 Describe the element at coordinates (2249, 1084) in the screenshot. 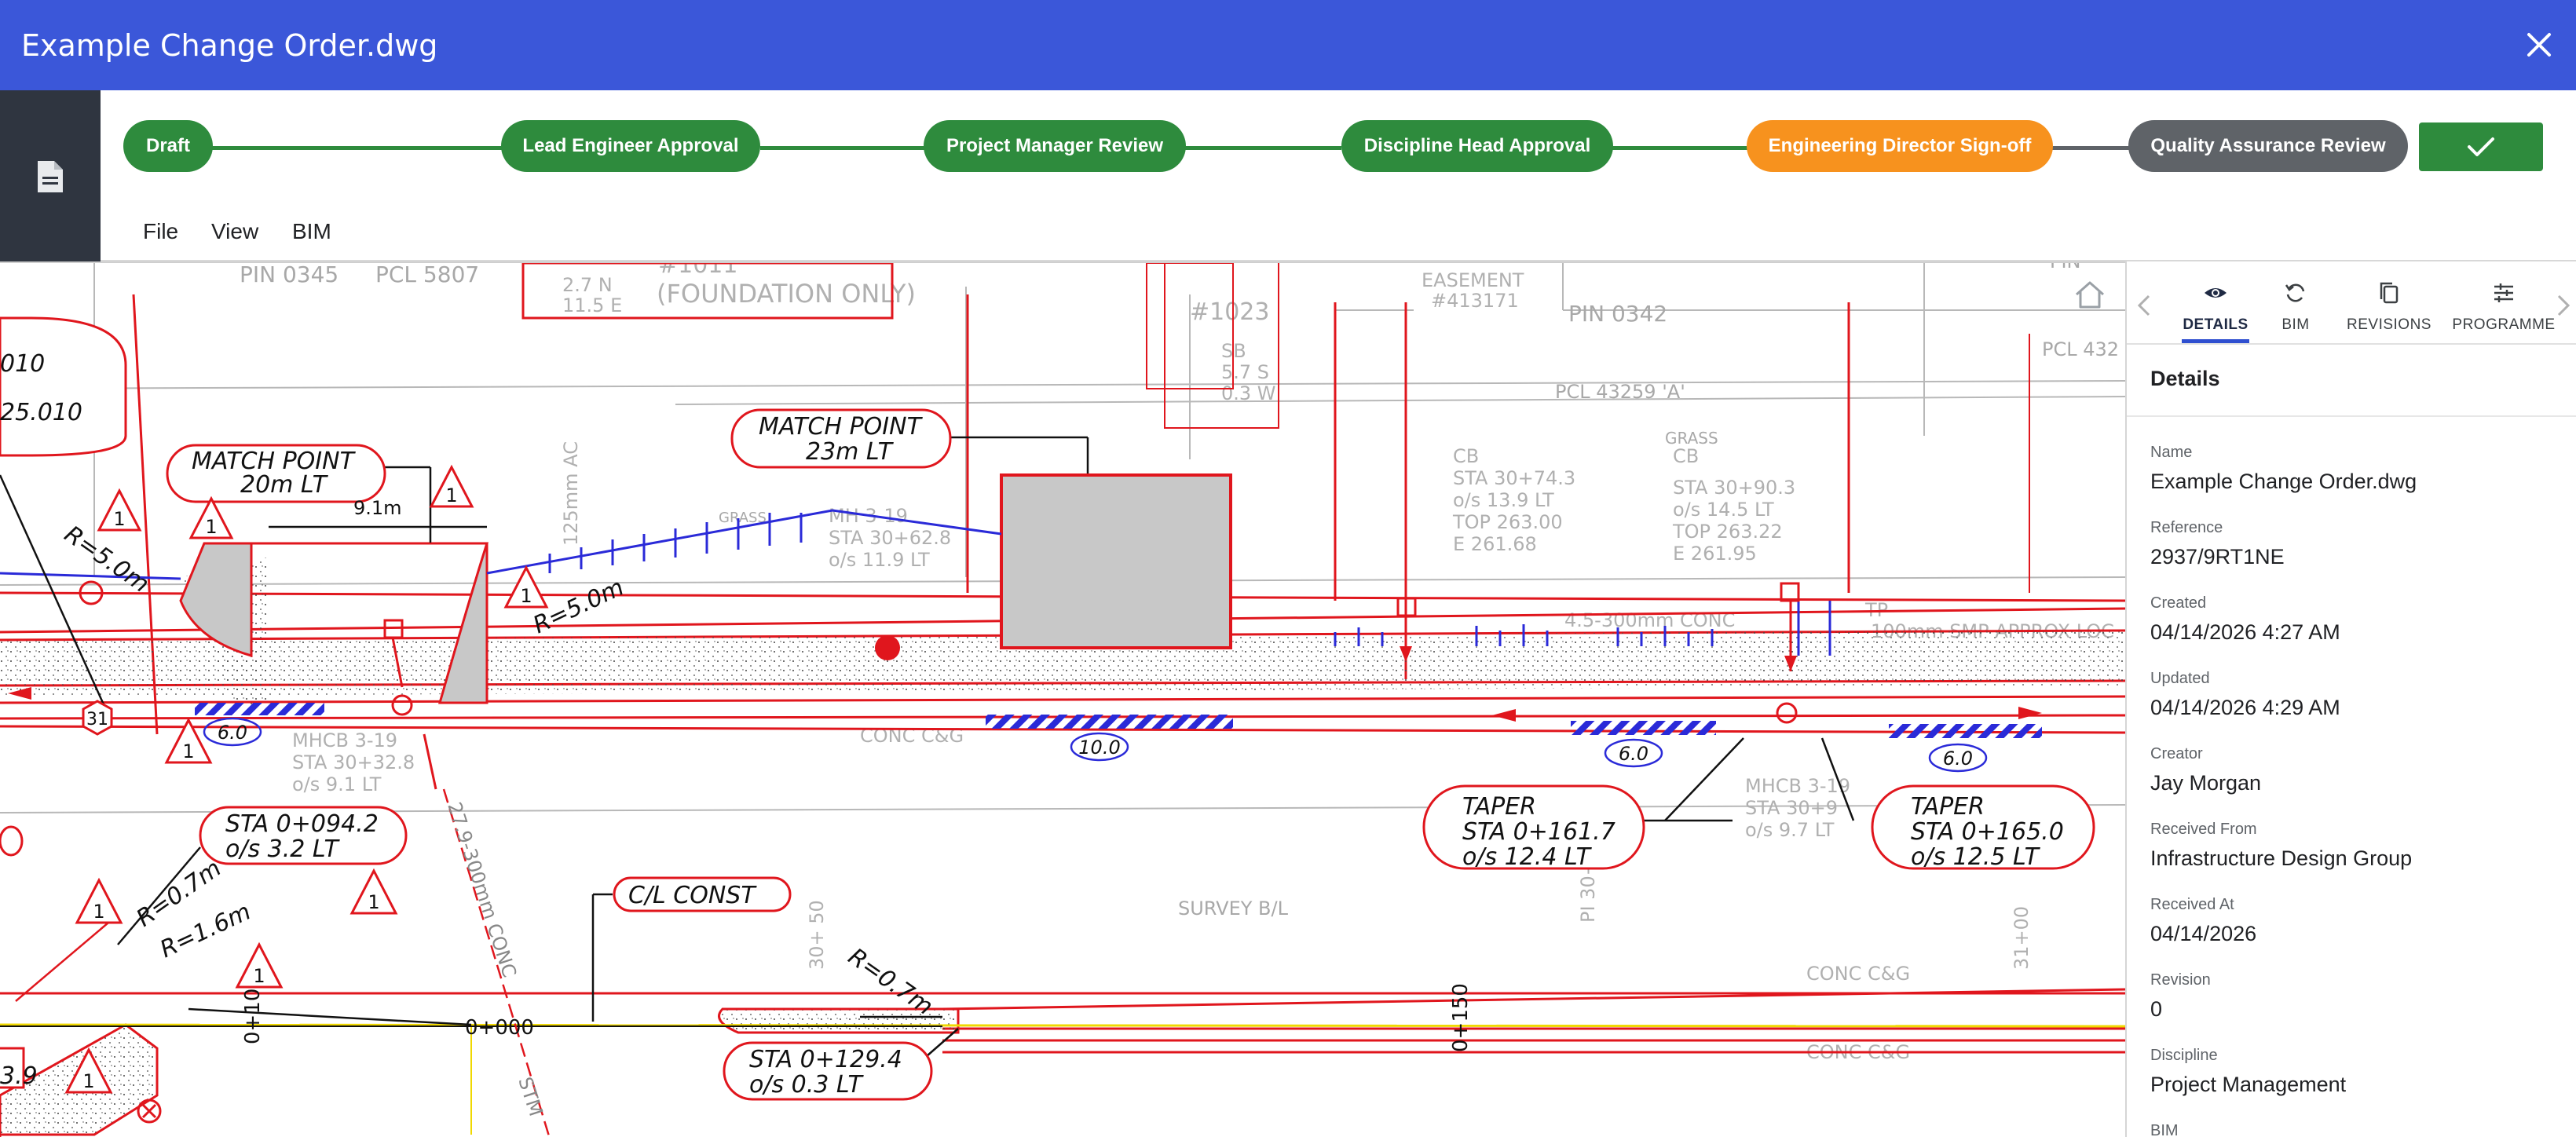

I see `field-value: Project Management` at that location.